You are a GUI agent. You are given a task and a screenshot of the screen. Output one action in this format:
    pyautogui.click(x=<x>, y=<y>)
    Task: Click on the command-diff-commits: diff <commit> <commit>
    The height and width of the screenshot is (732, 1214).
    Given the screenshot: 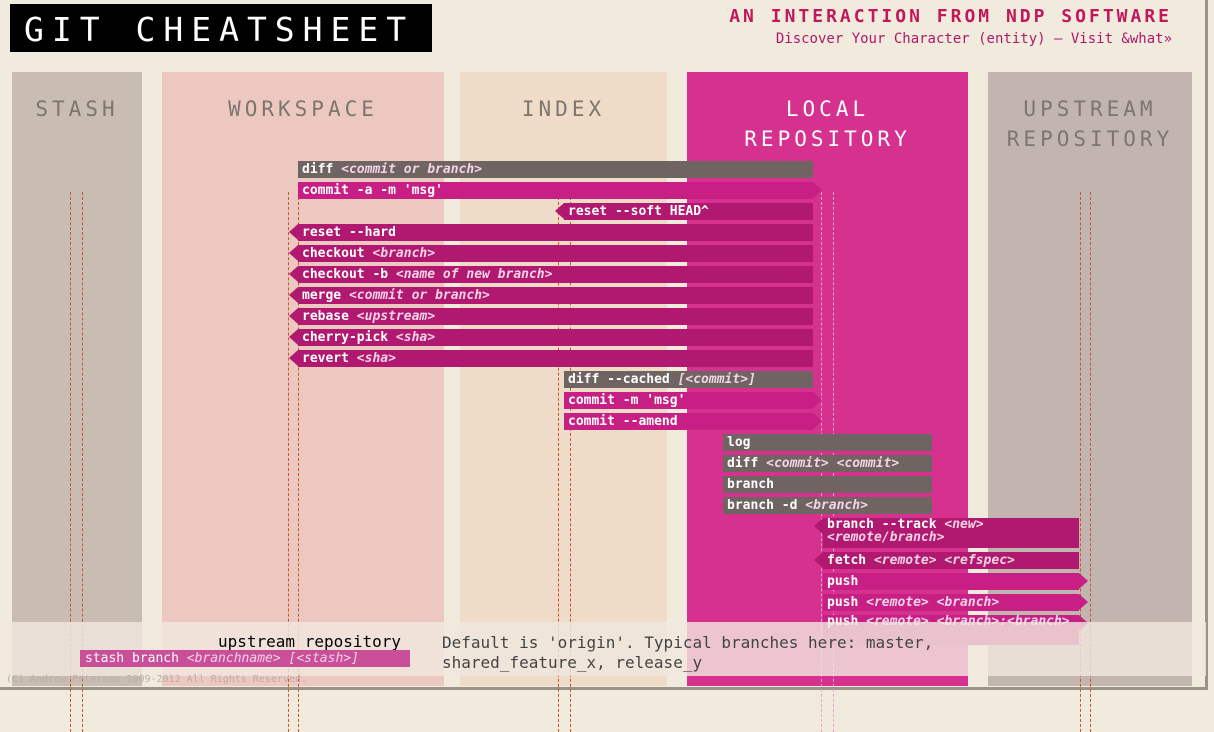 What is the action you would take?
    pyautogui.click(x=827, y=463)
    